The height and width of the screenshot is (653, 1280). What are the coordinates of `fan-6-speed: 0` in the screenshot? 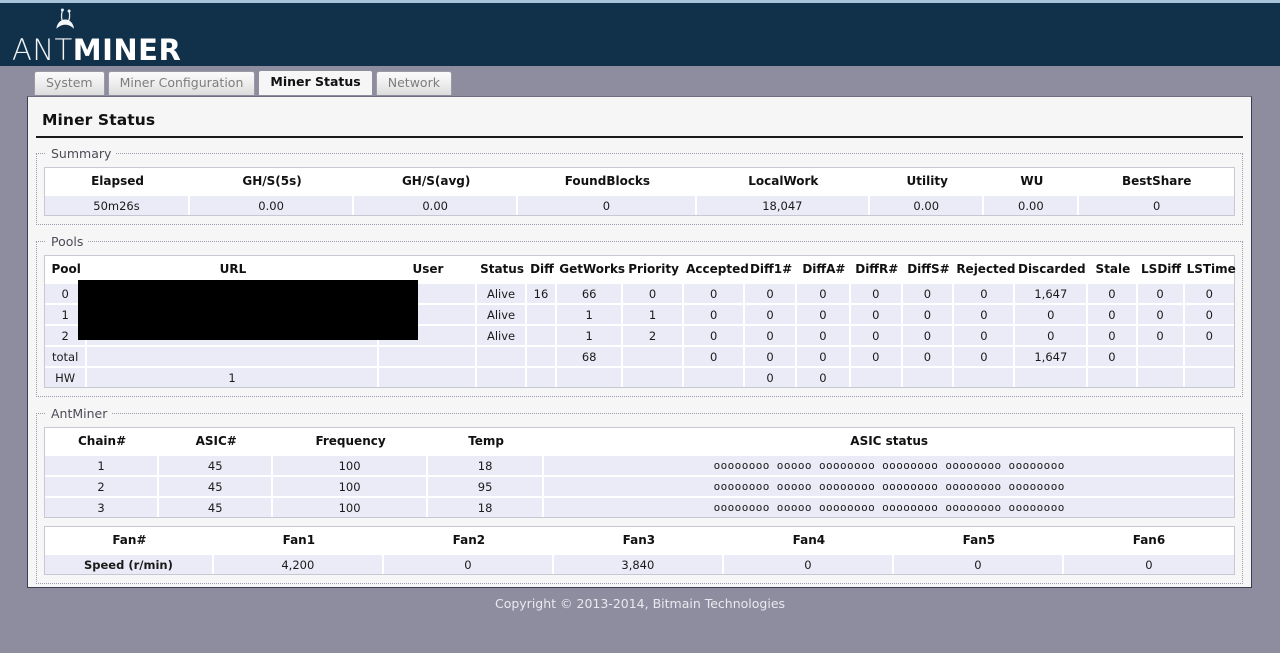 It's located at (1148, 564).